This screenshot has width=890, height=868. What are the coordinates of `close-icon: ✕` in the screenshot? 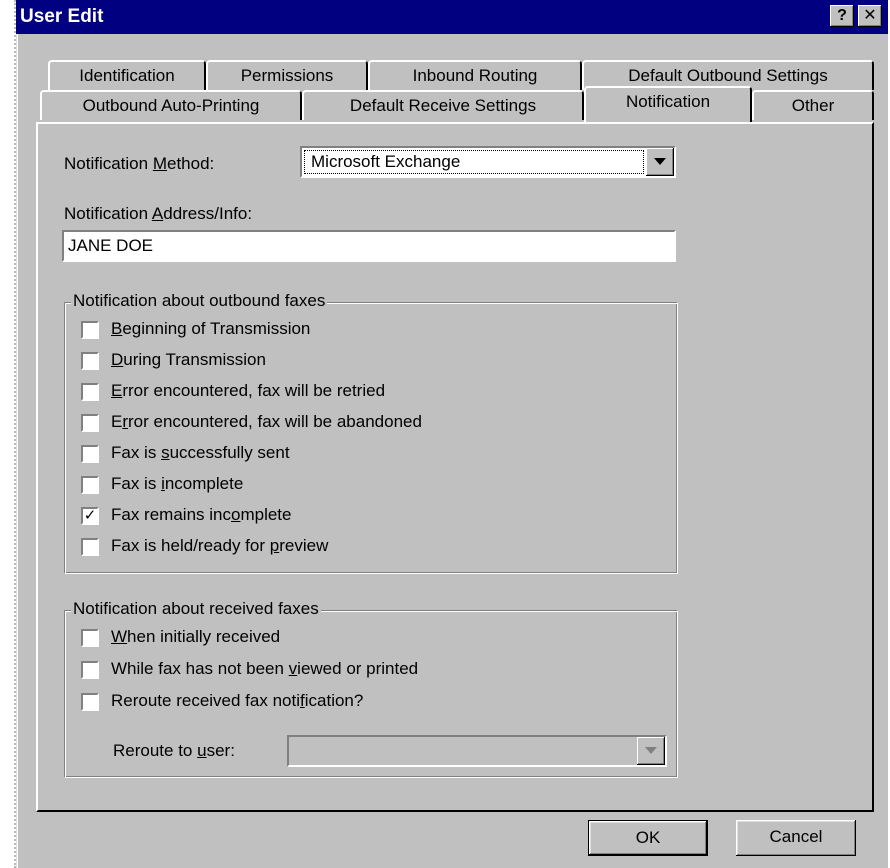 It's located at (870, 15).